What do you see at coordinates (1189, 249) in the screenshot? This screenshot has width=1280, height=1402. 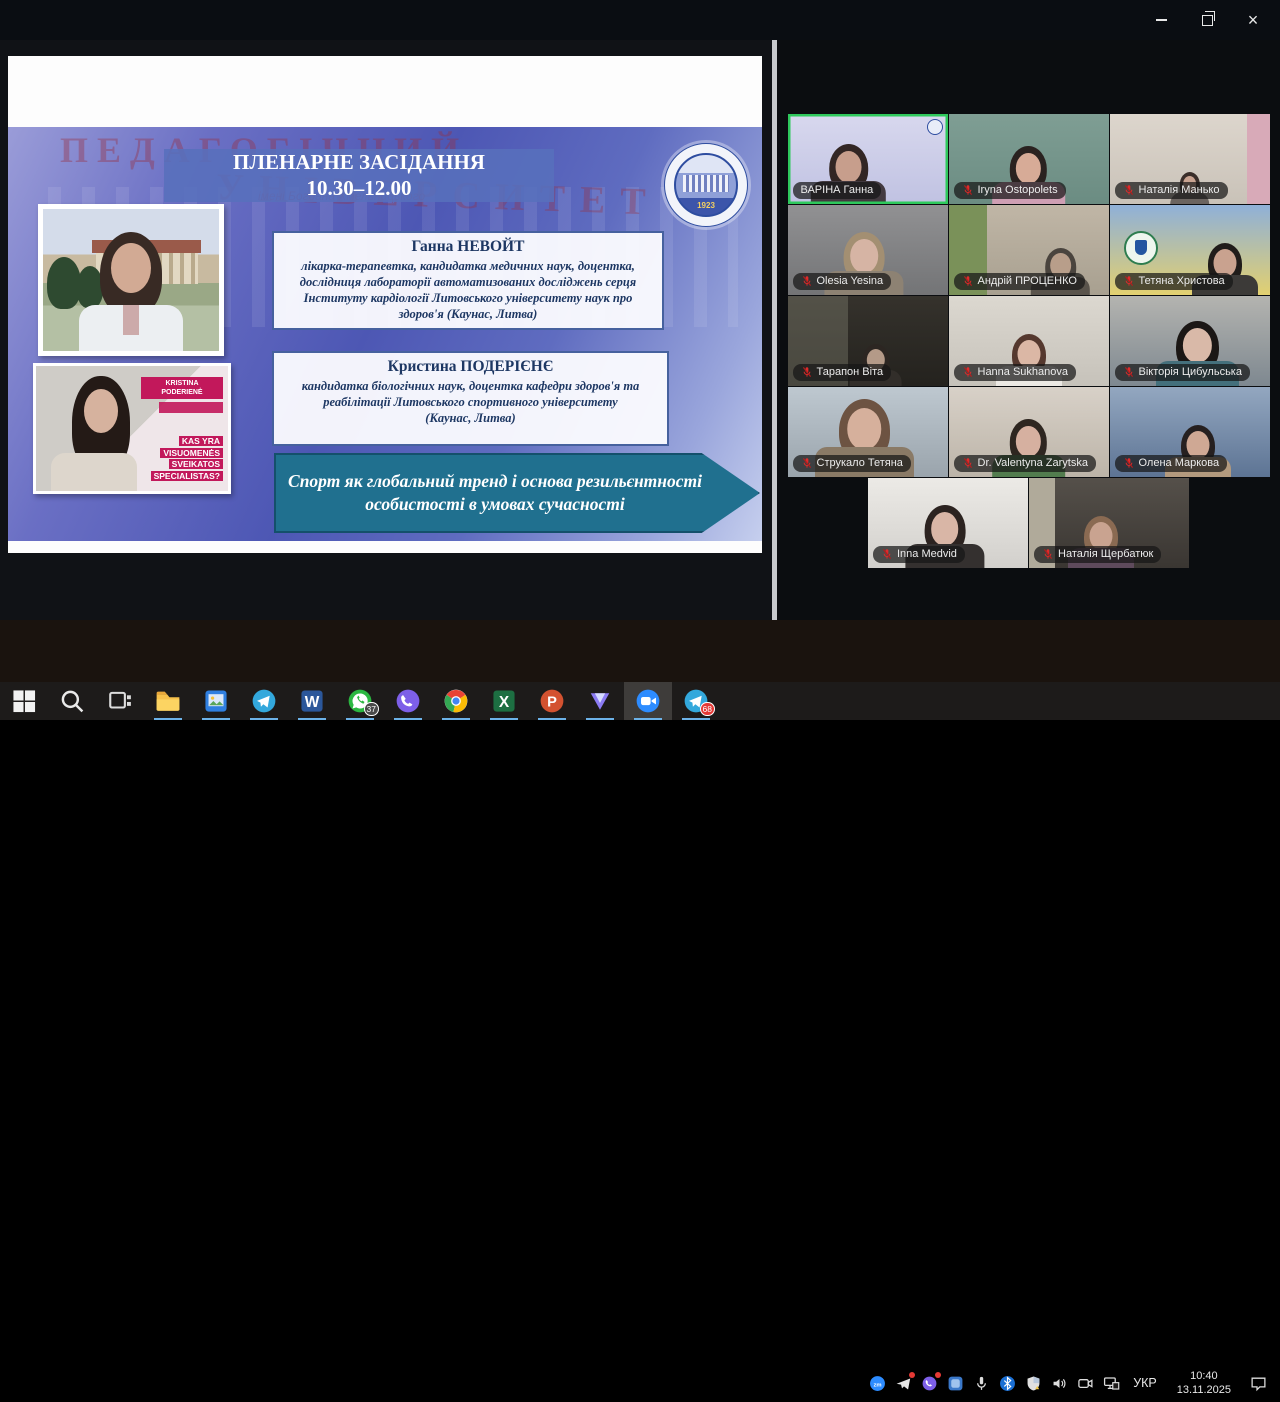 I see `participant-tile: Тетяна Христова` at bounding box center [1189, 249].